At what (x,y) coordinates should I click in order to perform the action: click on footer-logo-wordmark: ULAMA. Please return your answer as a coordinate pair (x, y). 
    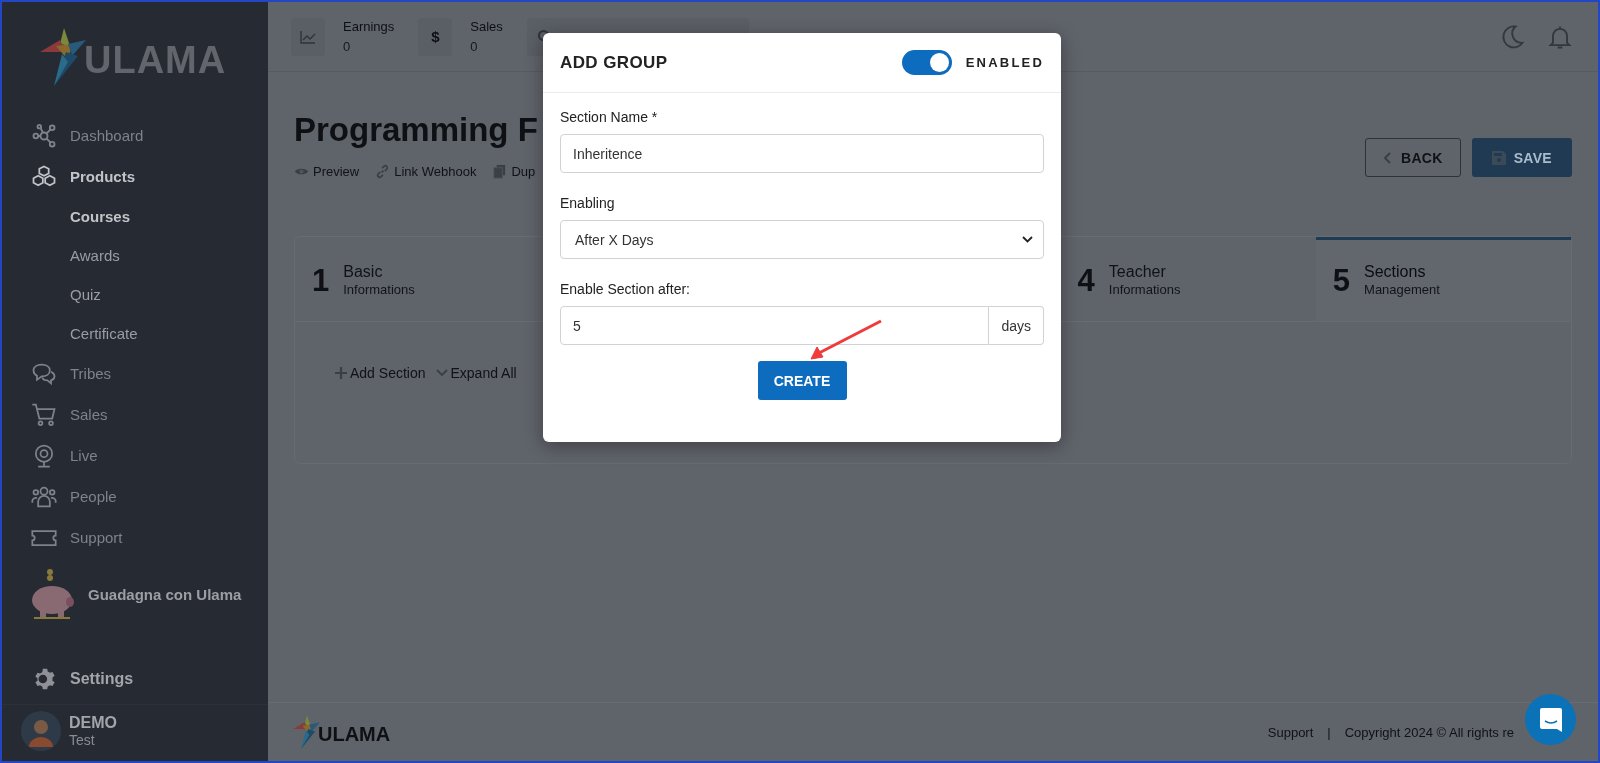
    Looking at the image, I should click on (354, 734).